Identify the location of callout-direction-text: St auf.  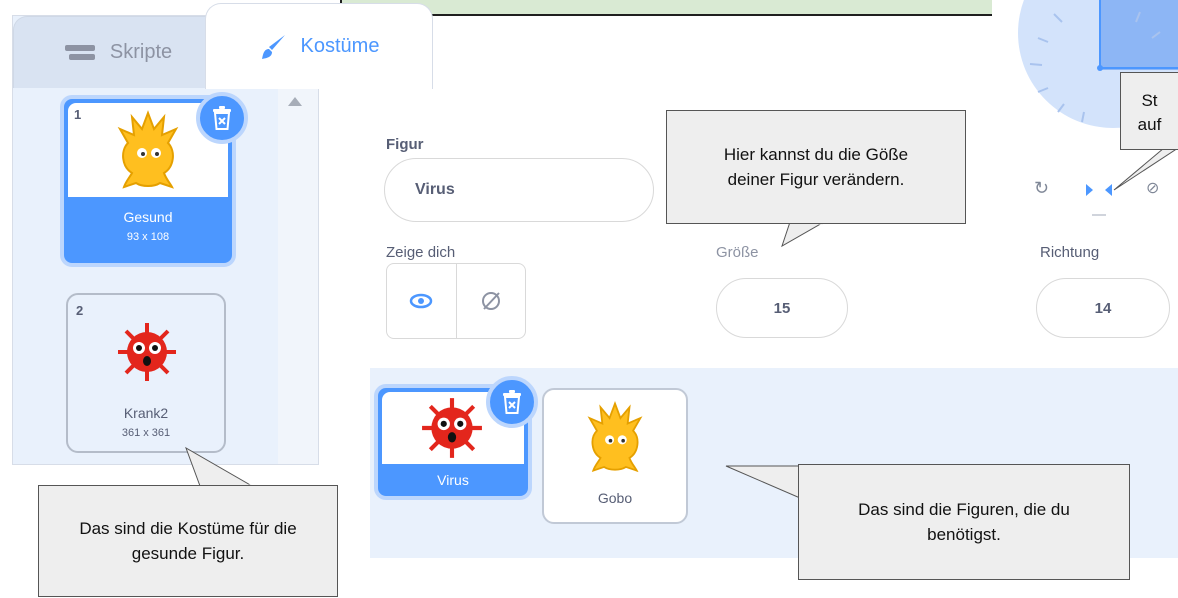
(1150, 113).